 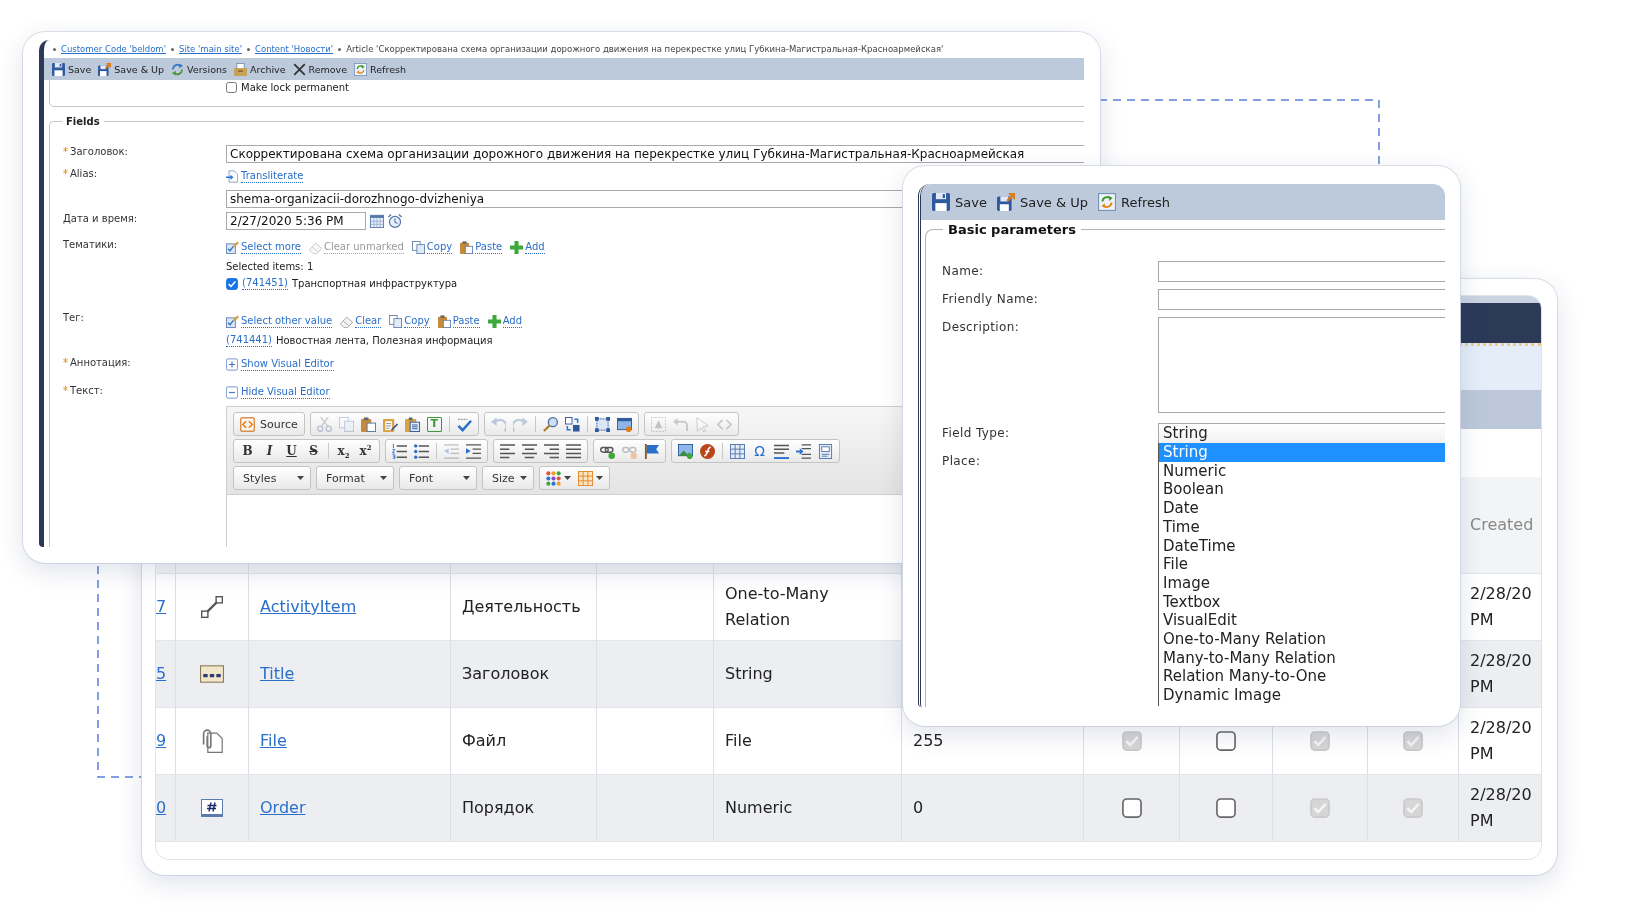 What do you see at coordinates (807, 741) in the screenshot?
I see `table-cell: File` at bounding box center [807, 741].